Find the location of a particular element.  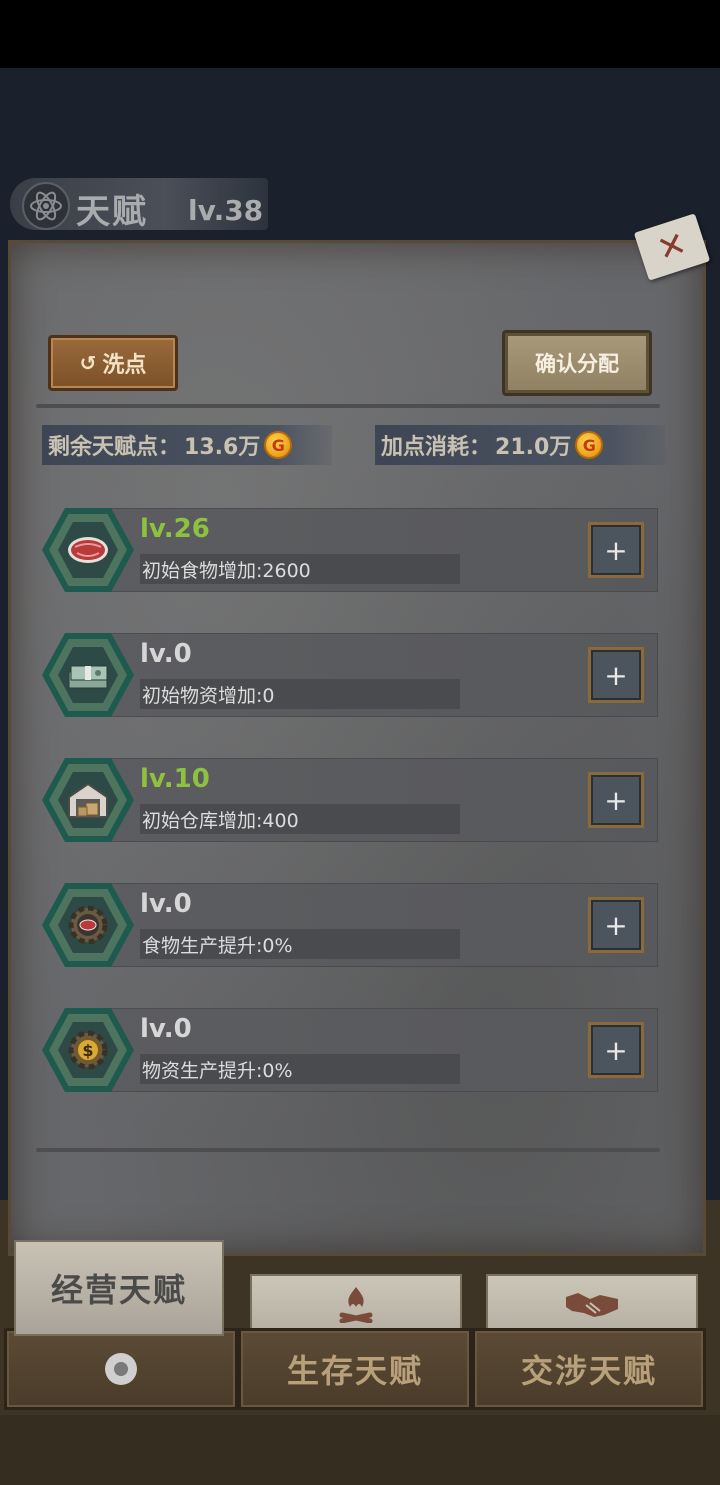

point-cost: 加点消耗： 21.0万 G is located at coordinates (520, 445).